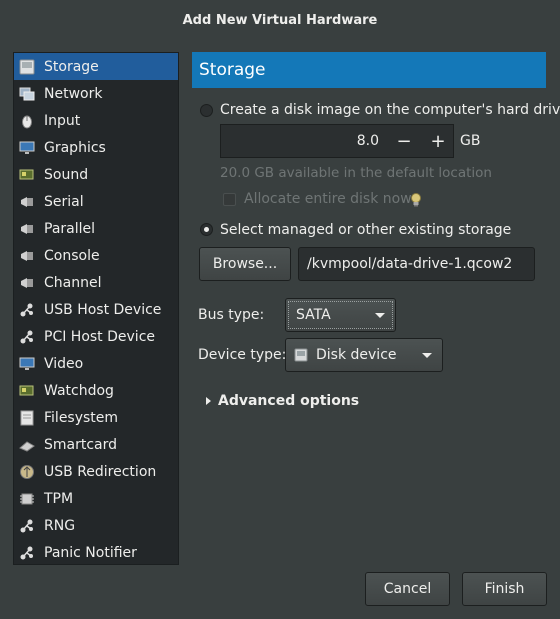 The width and height of the screenshot is (560, 619). Describe the element at coordinates (365, 230) in the screenshot. I see `select-existing-label: Select managed or other existing storage` at that location.